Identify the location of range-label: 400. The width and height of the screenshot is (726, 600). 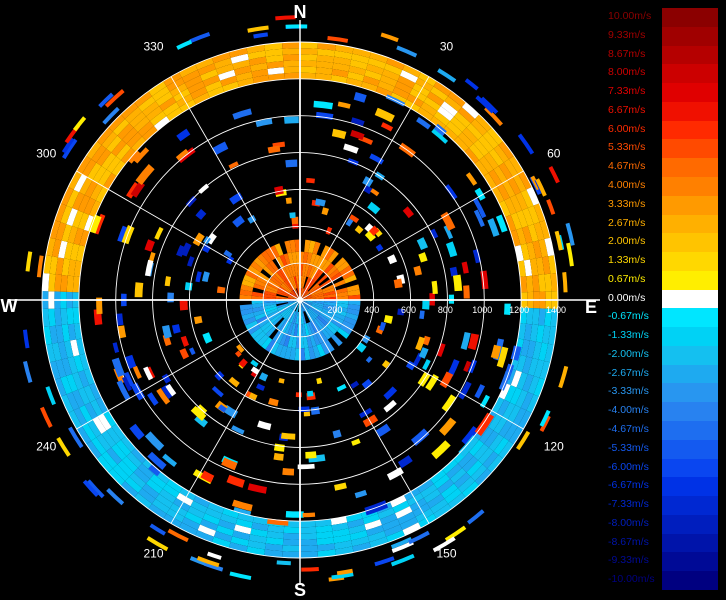
(371, 310).